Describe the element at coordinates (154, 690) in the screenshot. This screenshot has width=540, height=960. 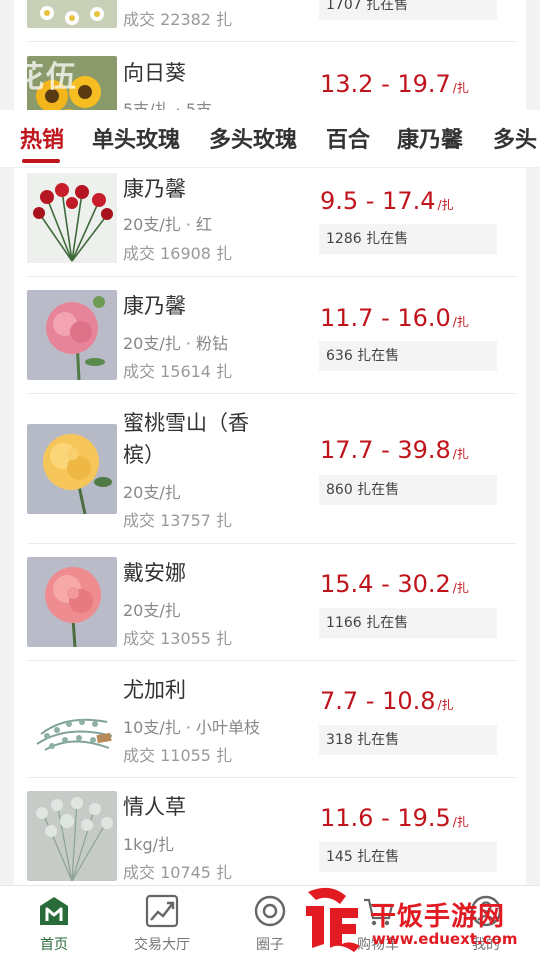
I see `product-name: 尤加利` at that location.